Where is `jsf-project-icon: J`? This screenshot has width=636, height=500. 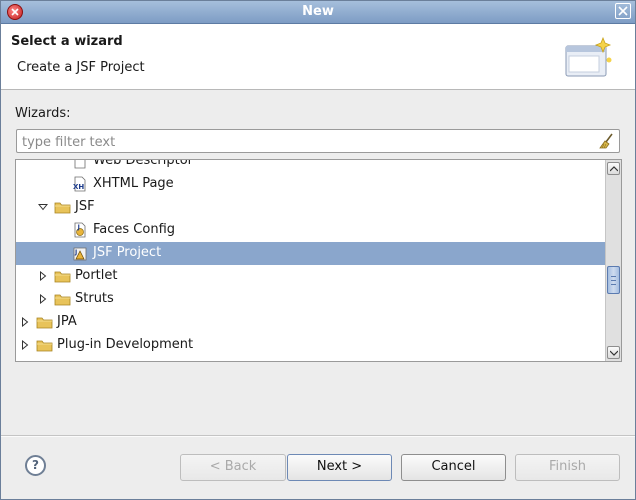
jsf-project-icon: J is located at coordinates (80, 254).